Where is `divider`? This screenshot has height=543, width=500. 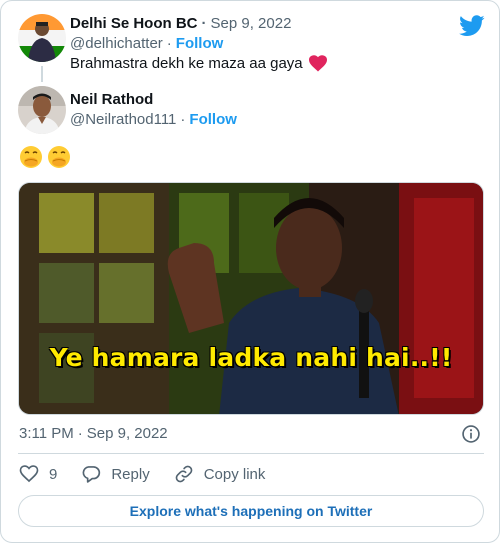
divider is located at coordinates (251, 453).